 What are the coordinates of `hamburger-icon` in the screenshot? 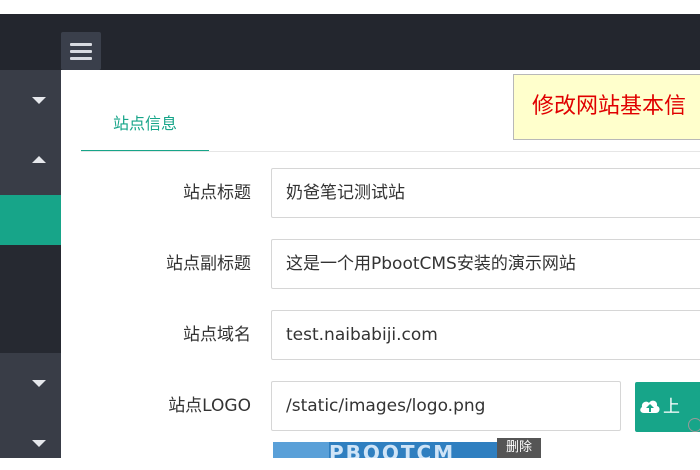 It's located at (81, 51).